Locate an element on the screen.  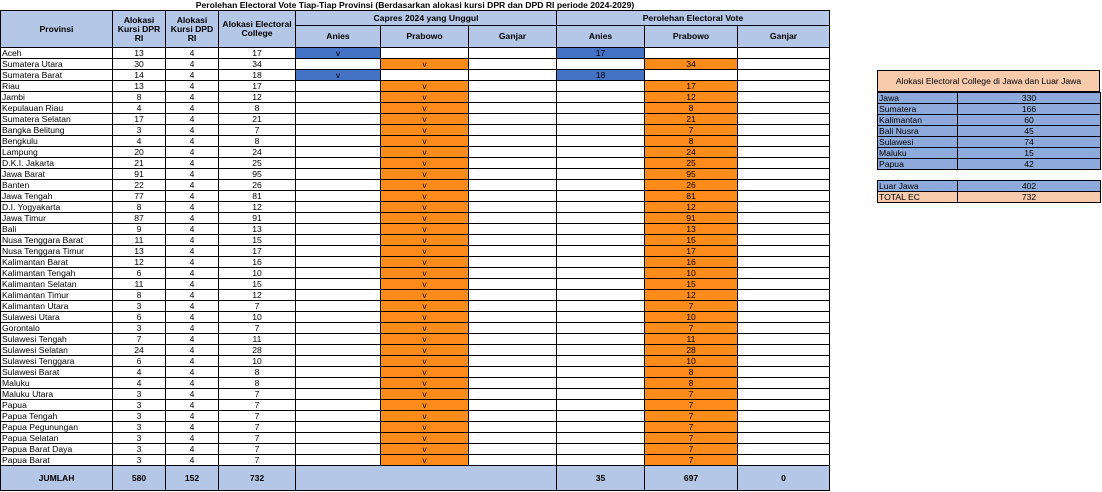
header-ev-prabowo: Prabowo is located at coordinates (691, 36).